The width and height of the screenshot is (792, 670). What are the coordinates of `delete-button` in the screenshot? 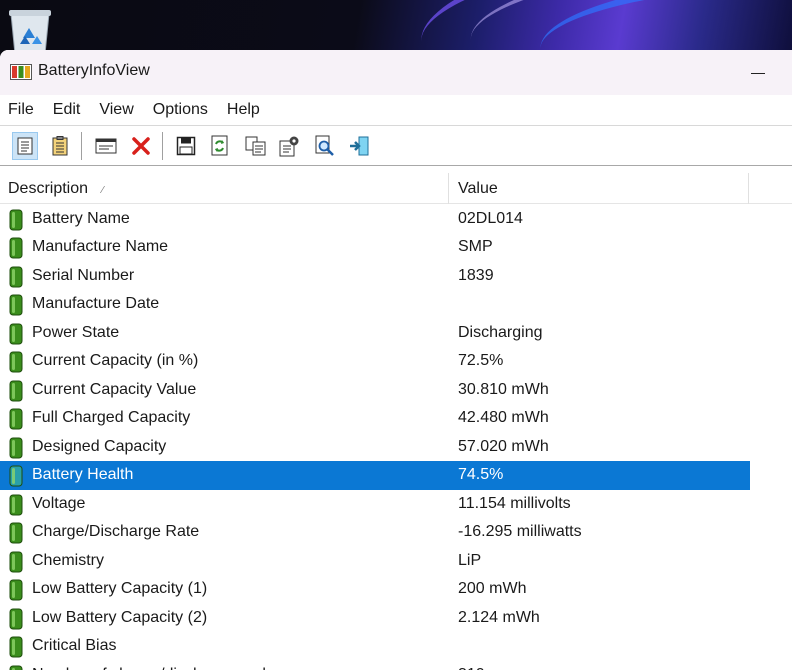 It's located at (141, 146).